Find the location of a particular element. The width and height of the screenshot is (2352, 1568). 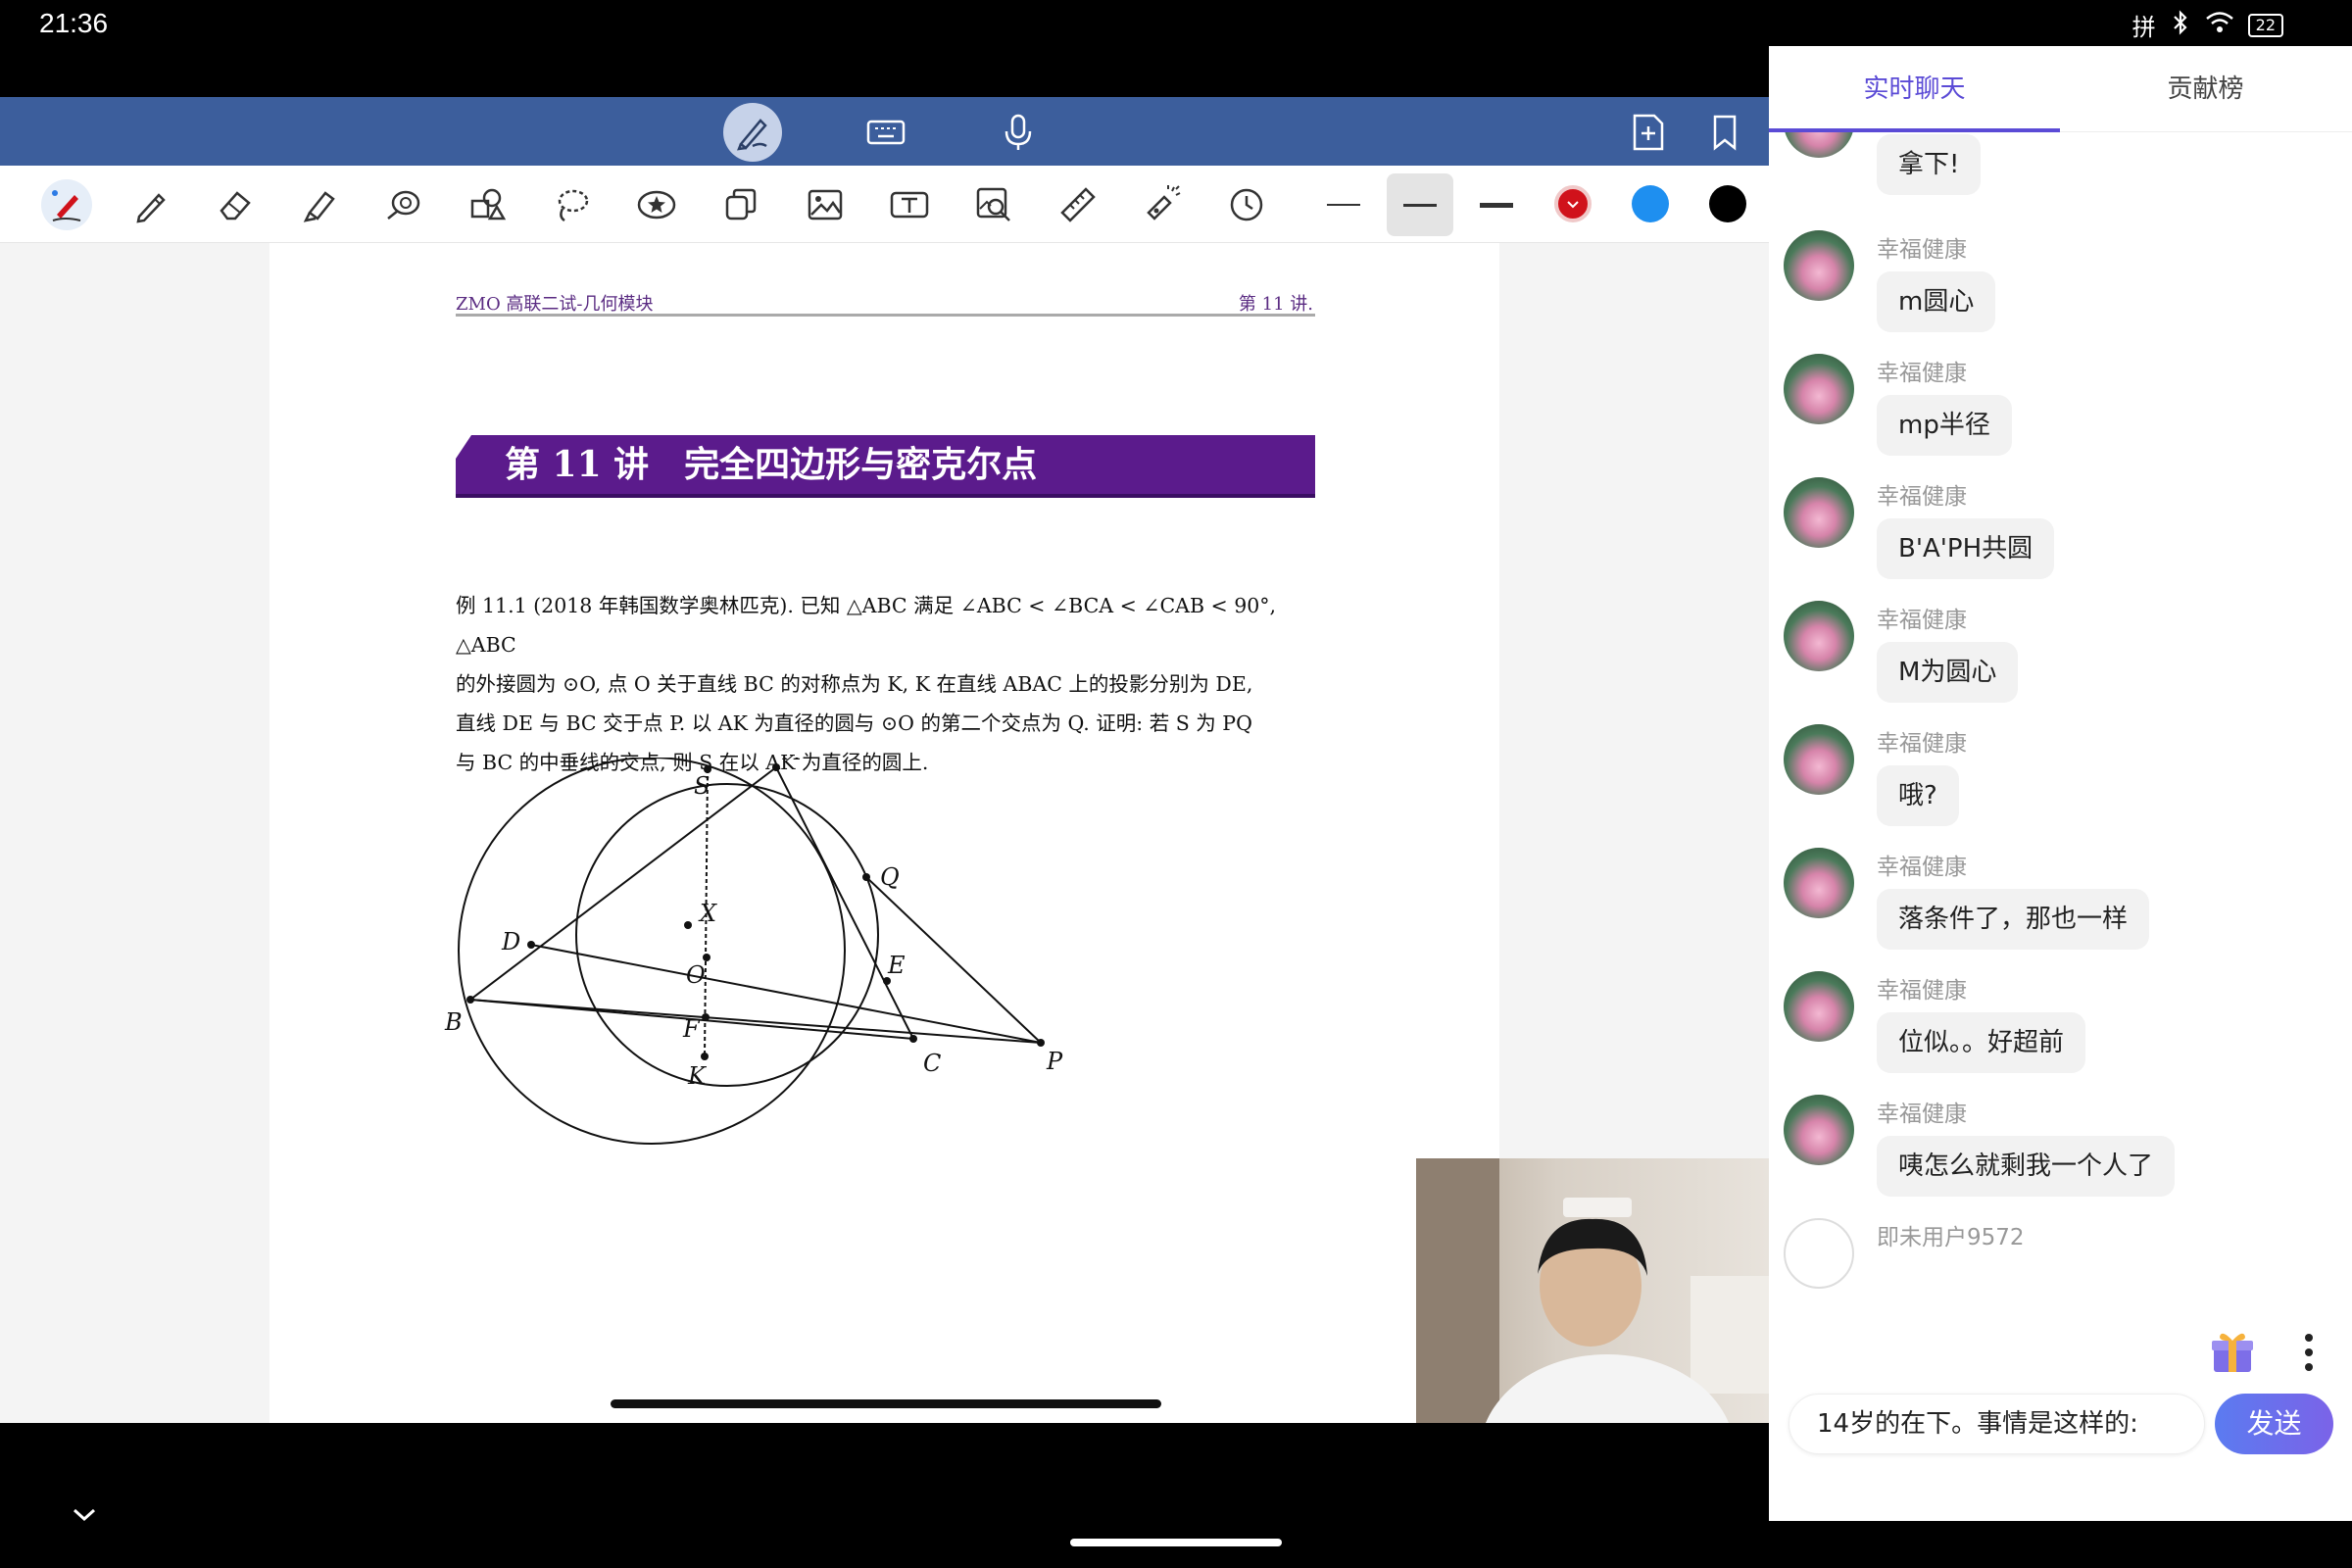

tool-row is located at coordinates (884, 204).